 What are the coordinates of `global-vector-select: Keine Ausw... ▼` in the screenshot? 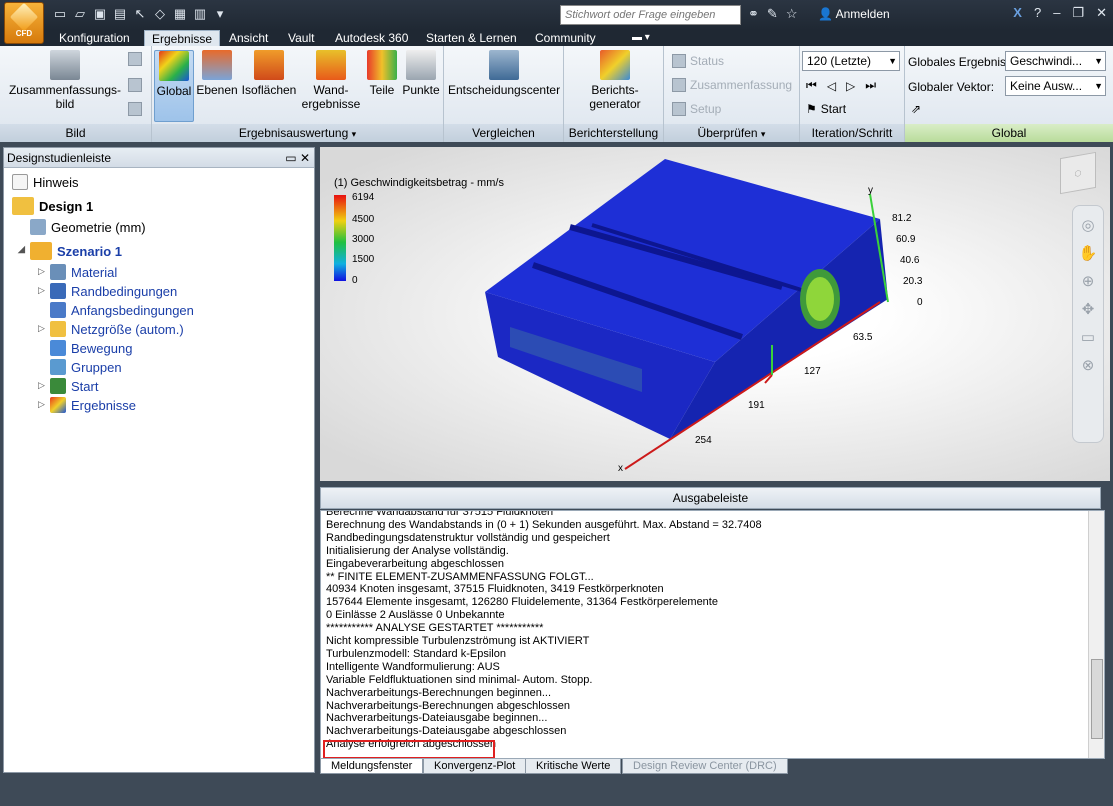 It's located at (1055, 86).